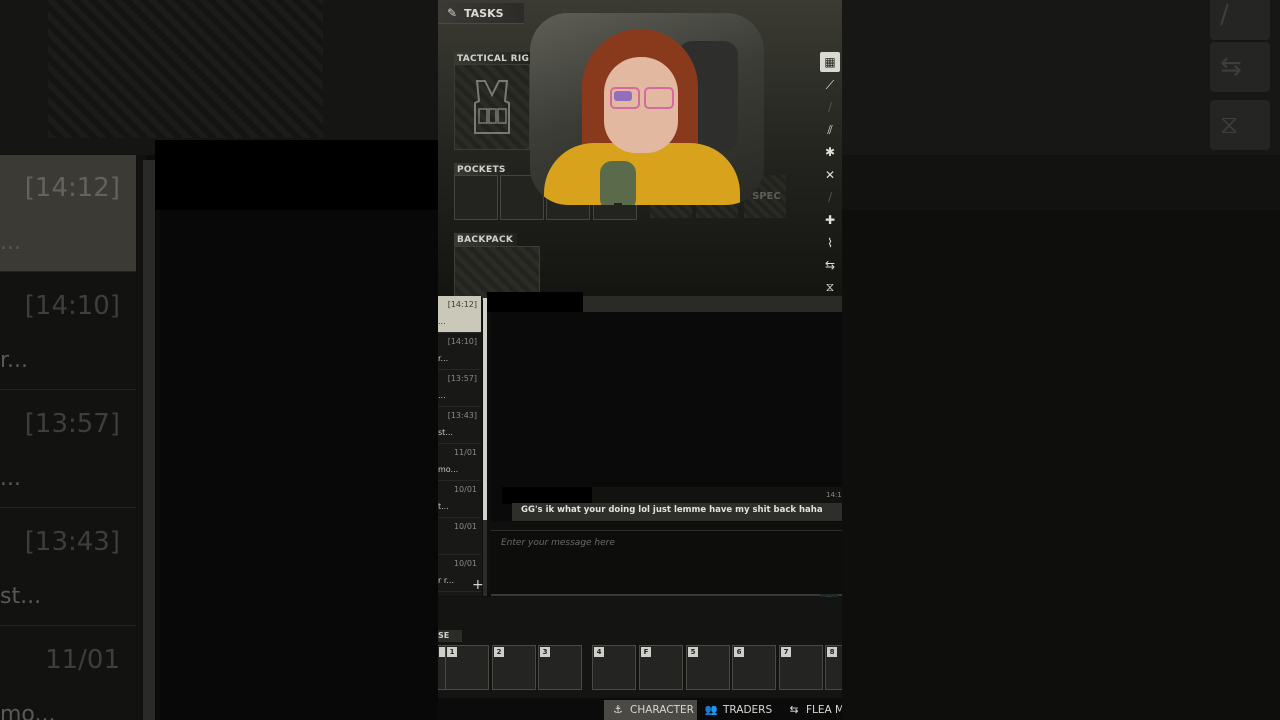  What do you see at coordinates (1240, 125) in the screenshot?
I see `blur-vest-icon: ⧖` at bounding box center [1240, 125].